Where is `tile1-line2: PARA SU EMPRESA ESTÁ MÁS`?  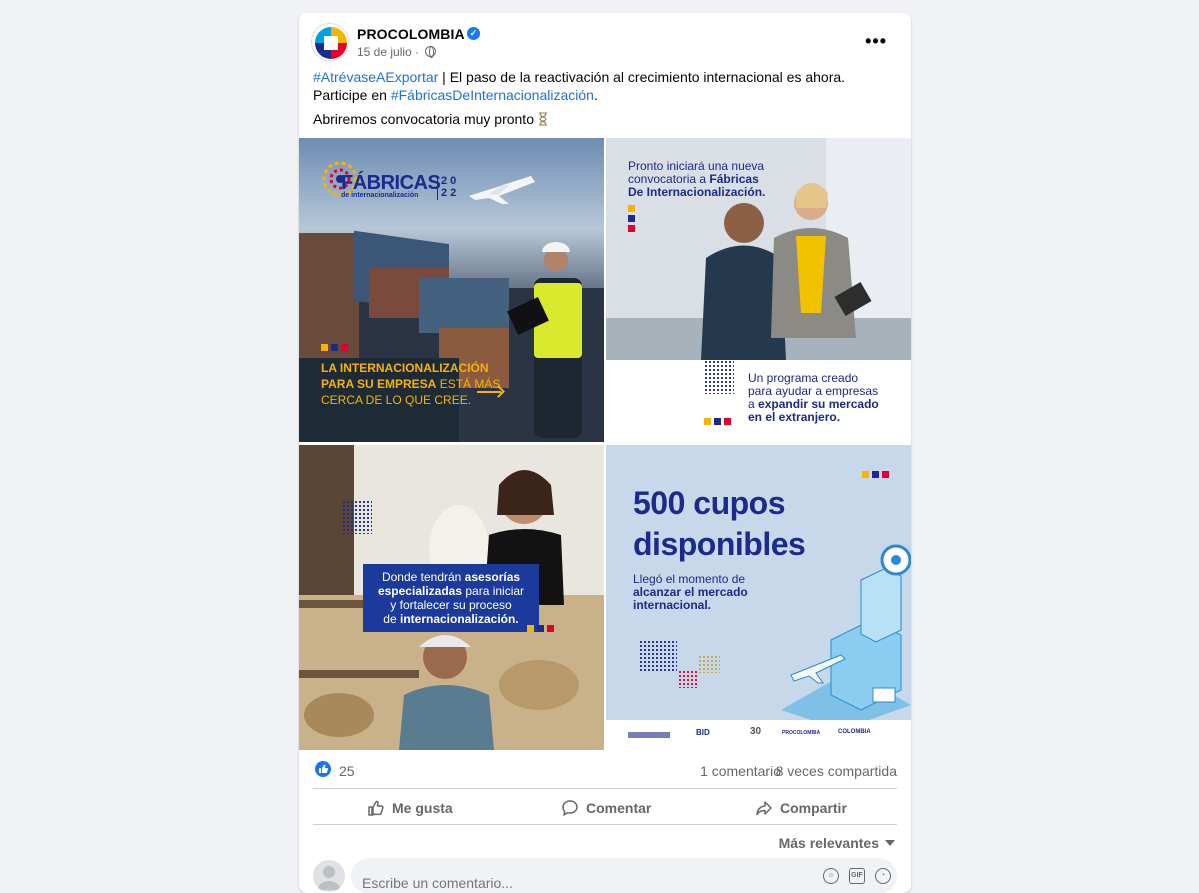
tile1-line2: PARA SU EMPRESA ESTÁ MÁS is located at coordinates (410, 384).